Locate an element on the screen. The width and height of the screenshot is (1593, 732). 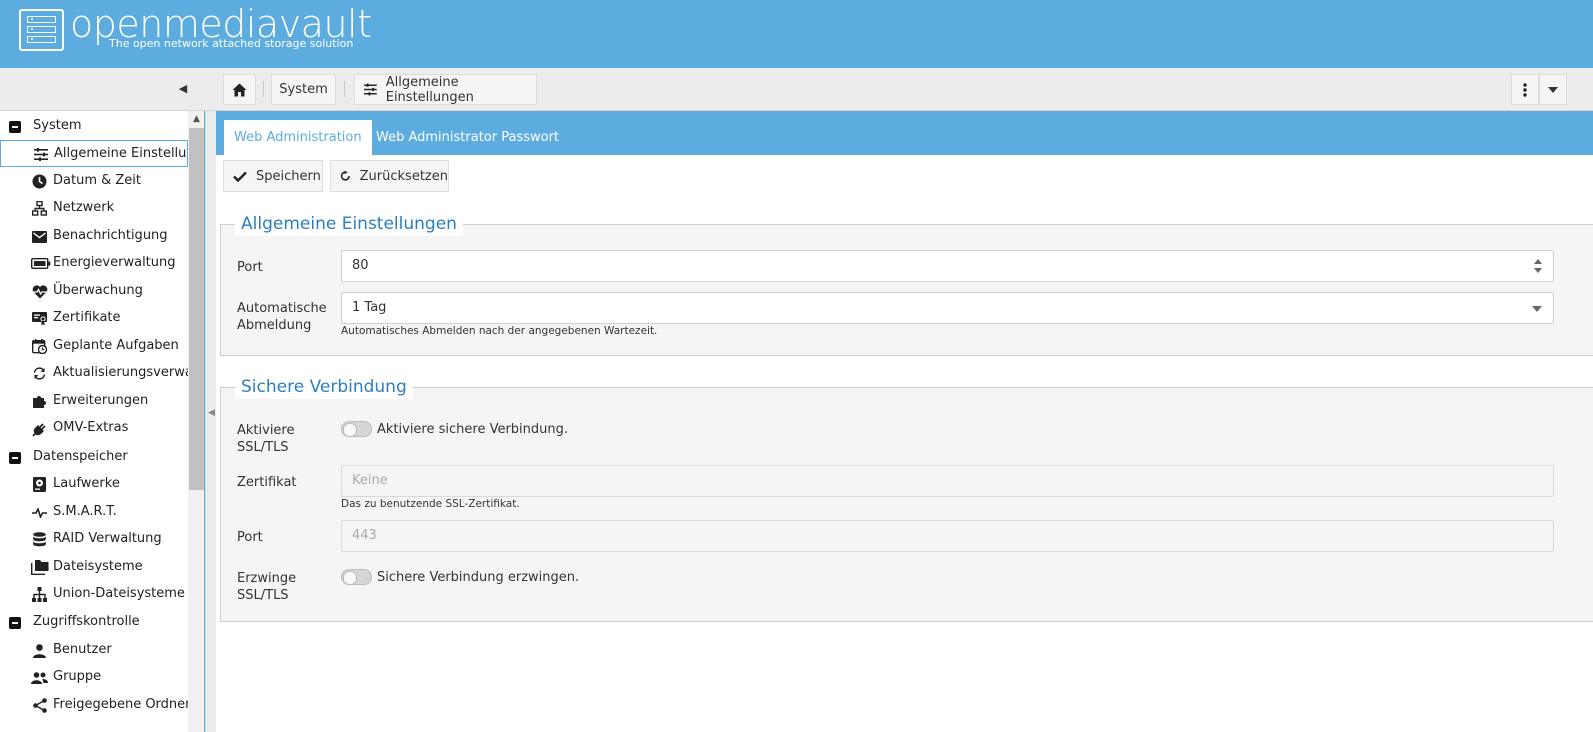
nav-item-label: Aktualisierungsverwaltung is located at coordinates (120, 372).